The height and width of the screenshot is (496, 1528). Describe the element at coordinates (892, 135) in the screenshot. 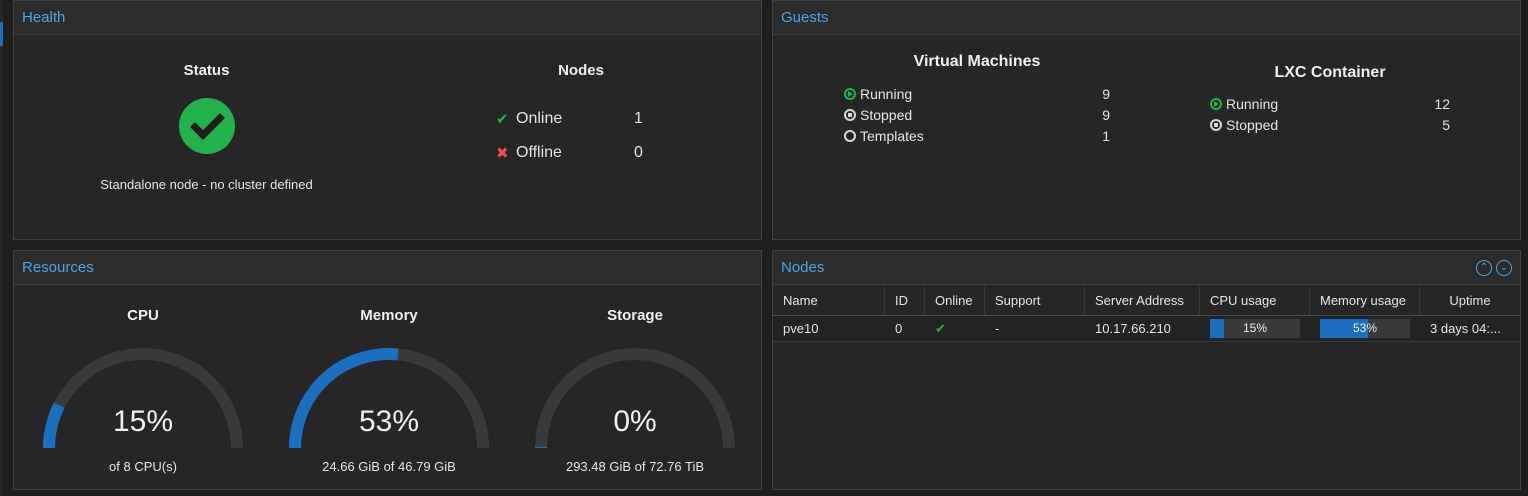

I see `vm-templates-label: Templates` at that location.